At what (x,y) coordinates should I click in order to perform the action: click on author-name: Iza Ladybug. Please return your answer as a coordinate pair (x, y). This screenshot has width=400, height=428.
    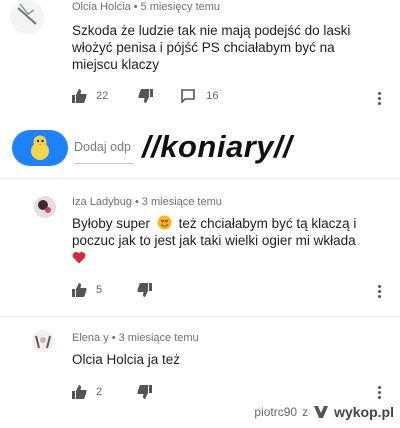
    Looking at the image, I should click on (102, 202).